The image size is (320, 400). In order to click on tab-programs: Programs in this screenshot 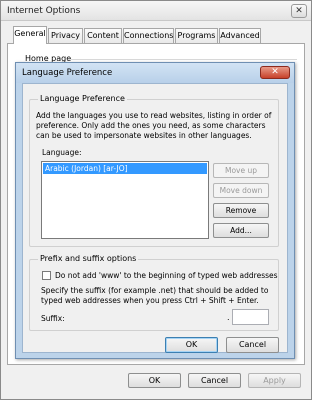, I will do `click(196, 35)`.